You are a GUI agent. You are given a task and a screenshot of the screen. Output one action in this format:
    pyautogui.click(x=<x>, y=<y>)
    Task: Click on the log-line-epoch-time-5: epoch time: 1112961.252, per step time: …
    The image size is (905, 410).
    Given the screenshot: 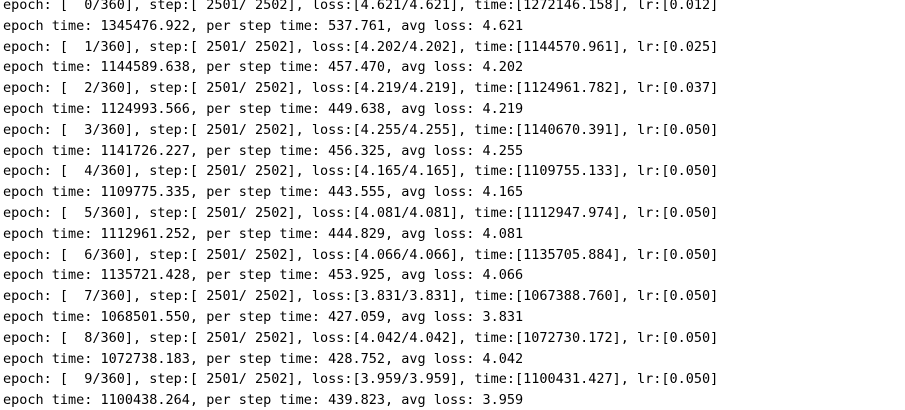 What is the action you would take?
    pyautogui.click(x=263, y=233)
    